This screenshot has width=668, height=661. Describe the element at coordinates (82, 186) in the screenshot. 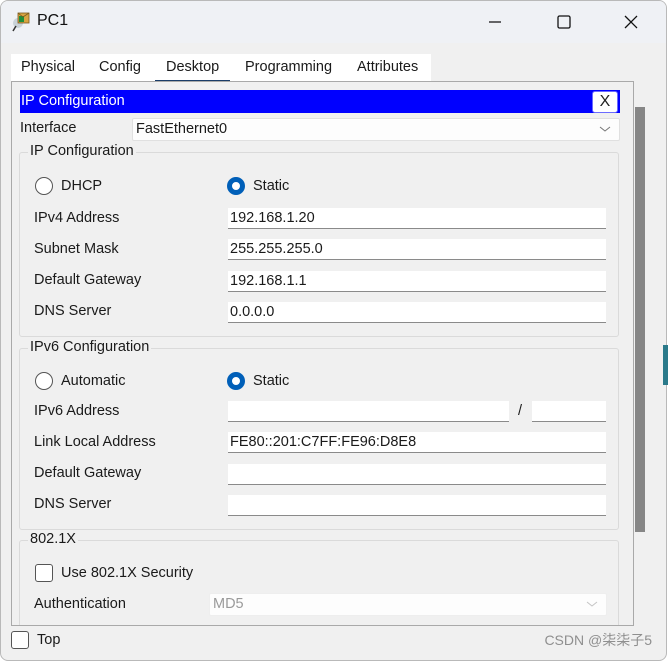

I see `dhcp-label: DHCP` at that location.